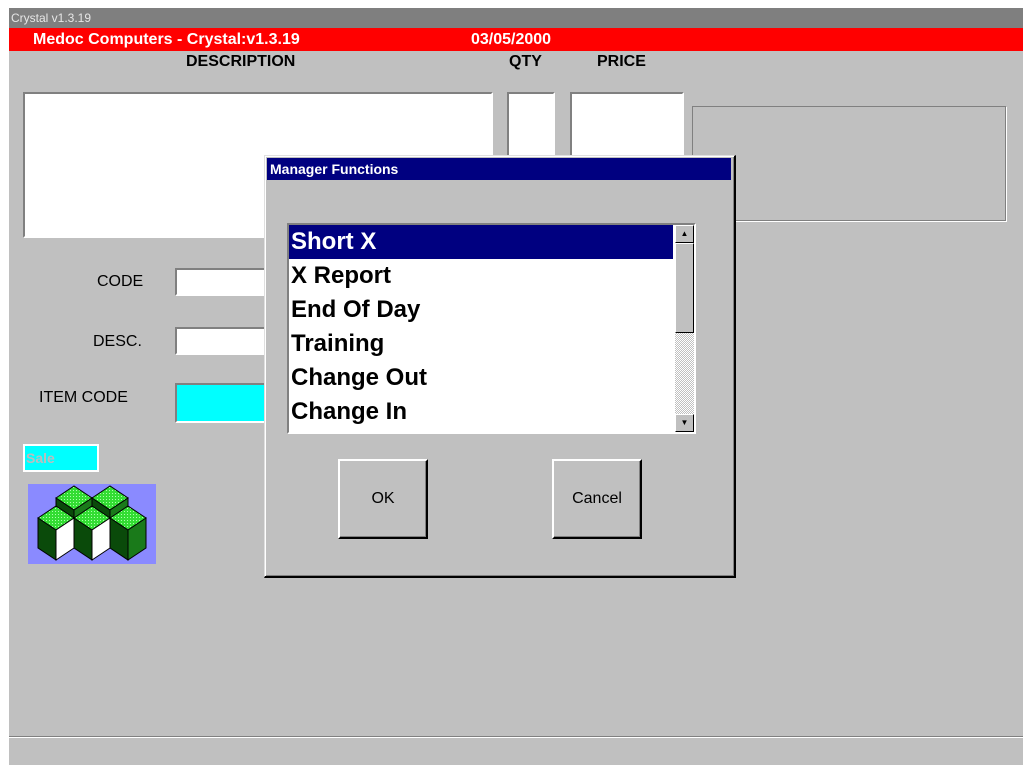  I want to click on list-item: X Report, so click(481, 276).